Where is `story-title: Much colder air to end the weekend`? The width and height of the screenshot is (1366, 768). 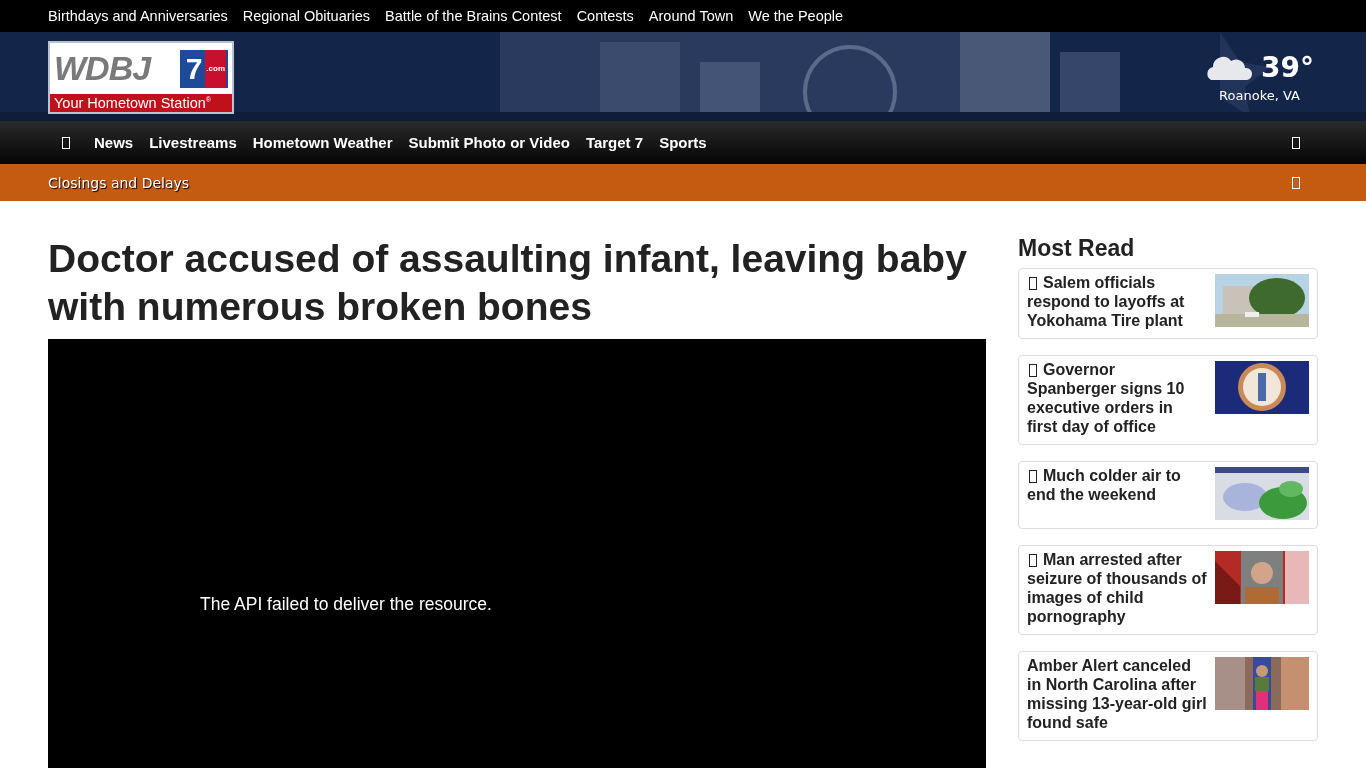 story-title: Much colder air to end the weekend is located at coordinates (1117, 485).